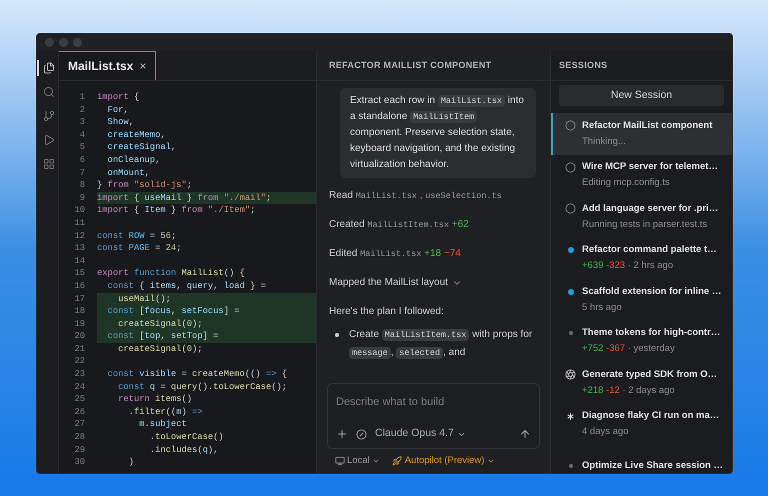 The height and width of the screenshot is (496, 768). I want to click on close-icon: ×, so click(142, 66).